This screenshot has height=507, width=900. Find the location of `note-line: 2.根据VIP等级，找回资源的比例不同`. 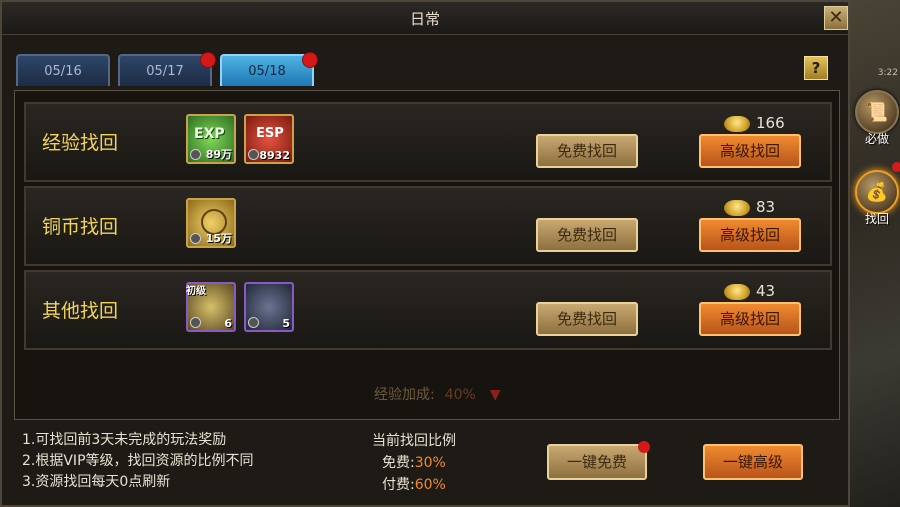

note-line: 2.根据VIP等级，找回资源的比例不同 is located at coordinates (138, 461).